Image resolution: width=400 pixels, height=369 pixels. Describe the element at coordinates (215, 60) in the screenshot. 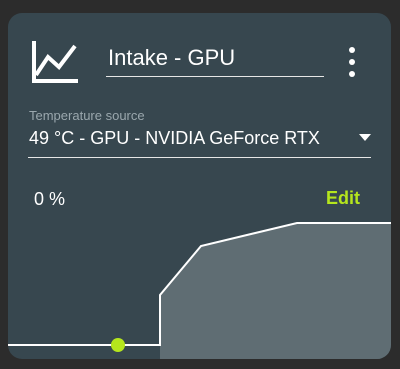

I see `fan-name-field: Intake - GPU` at that location.